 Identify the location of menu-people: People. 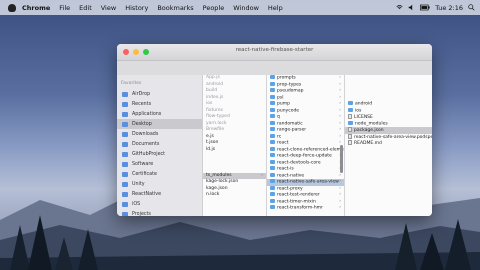
(214, 8).